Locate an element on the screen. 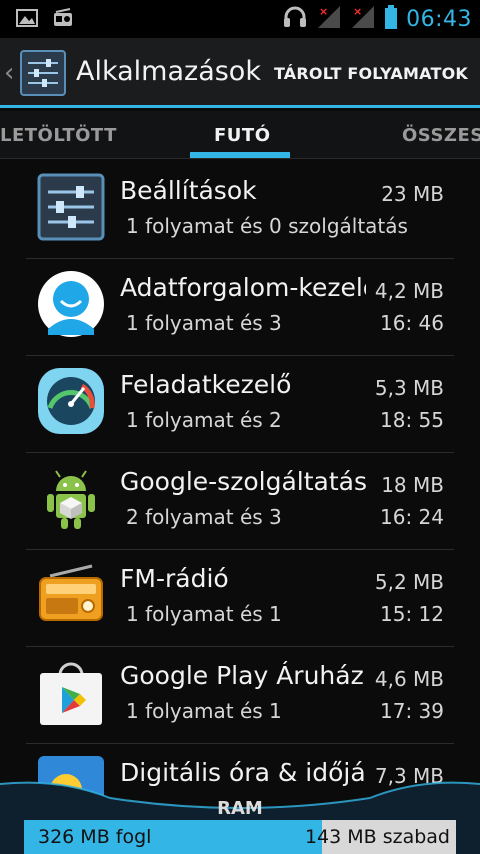  app-size: 4,2 MB is located at coordinates (409, 291).